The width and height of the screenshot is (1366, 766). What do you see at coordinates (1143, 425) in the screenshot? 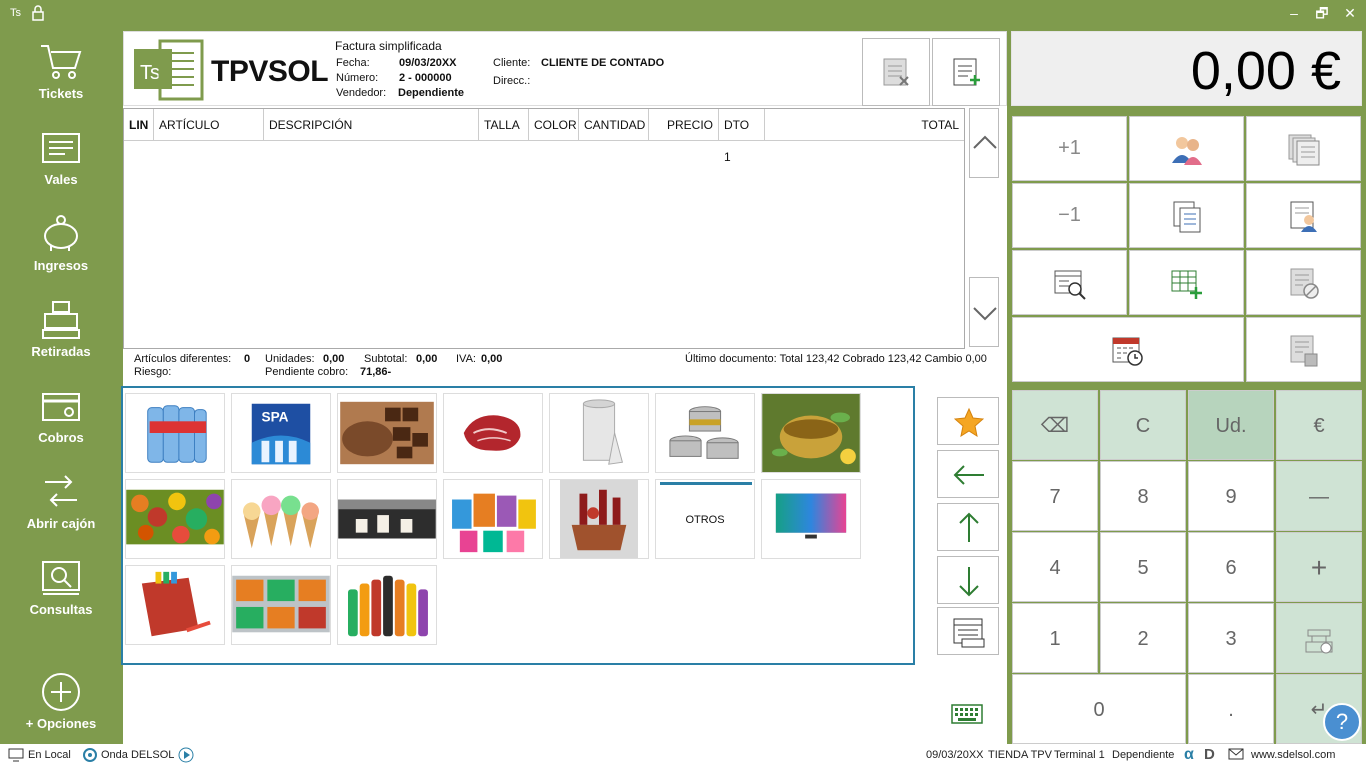
I see `clear-key: C` at bounding box center [1143, 425].